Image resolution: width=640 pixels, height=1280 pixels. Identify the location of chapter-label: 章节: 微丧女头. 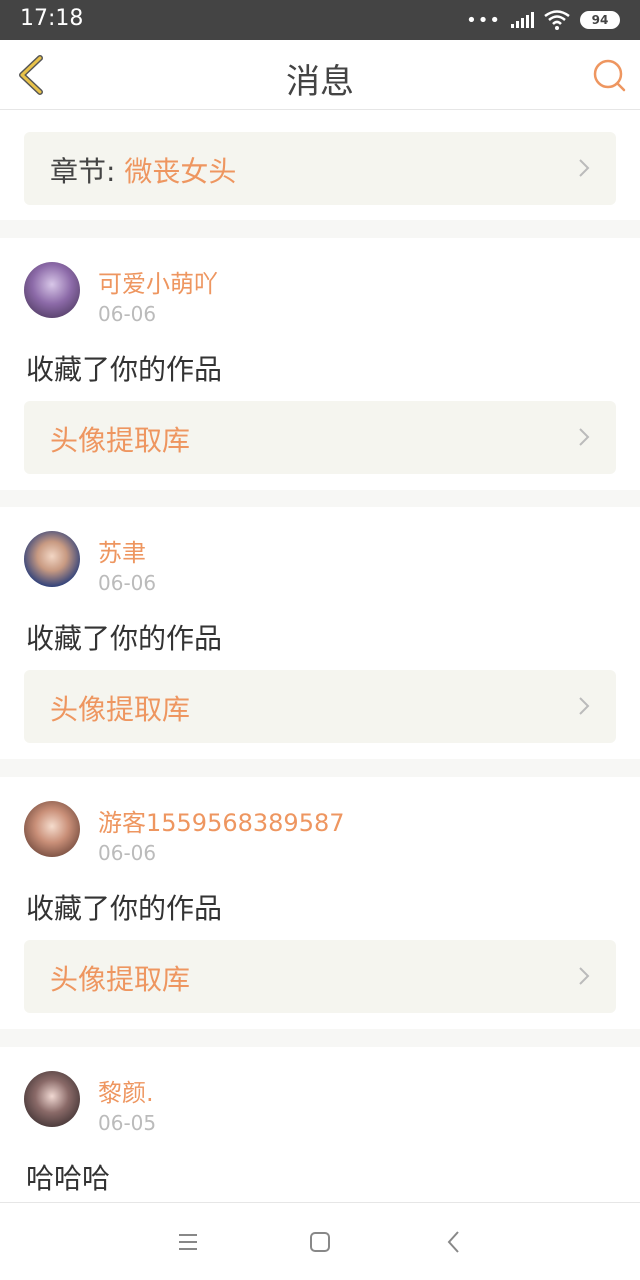
(143, 171).